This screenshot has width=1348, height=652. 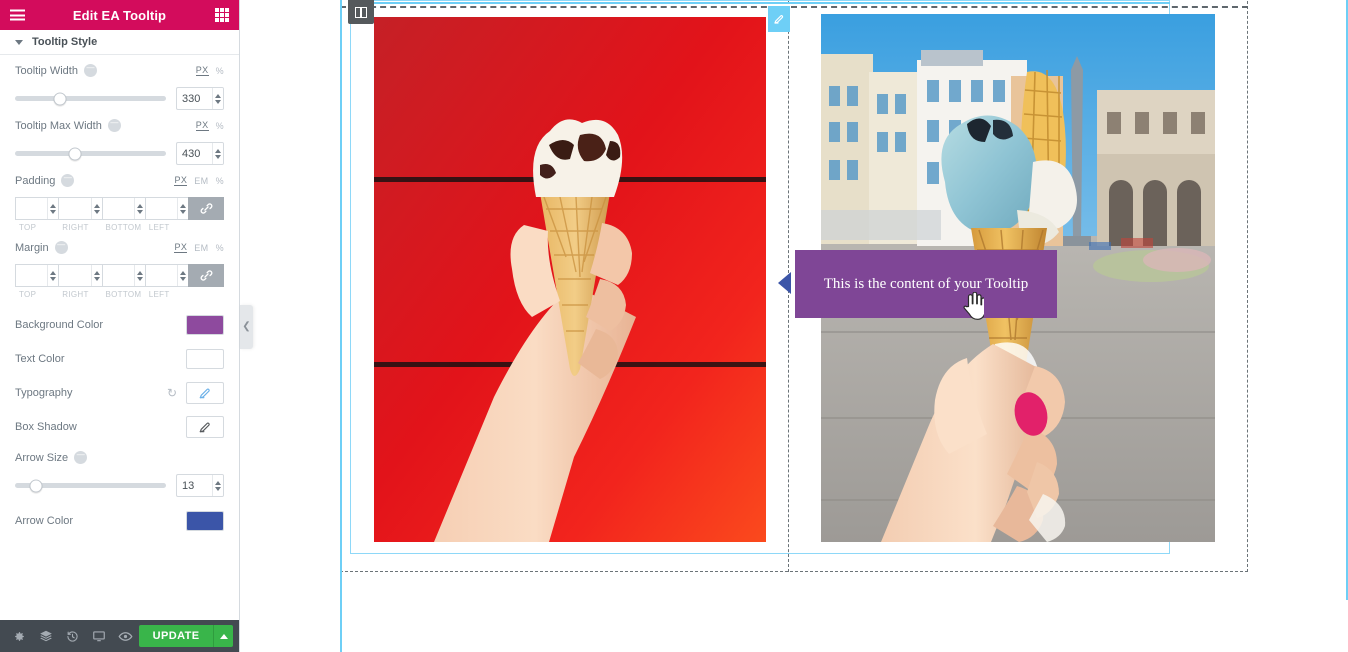 I want to click on margin-side-labels: TOP RIGHT BOTTOM LEFT, so click(x=119, y=294).